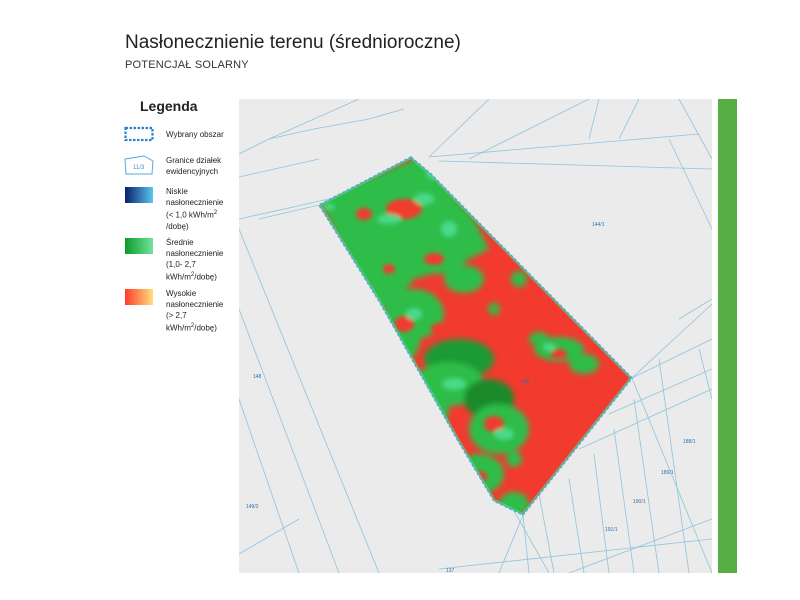 The width and height of the screenshot is (800, 600). What do you see at coordinates (195, 253) in the screenshot?
I see `medium-line2: nasłonecznienie` at bounding box center [195, 253].